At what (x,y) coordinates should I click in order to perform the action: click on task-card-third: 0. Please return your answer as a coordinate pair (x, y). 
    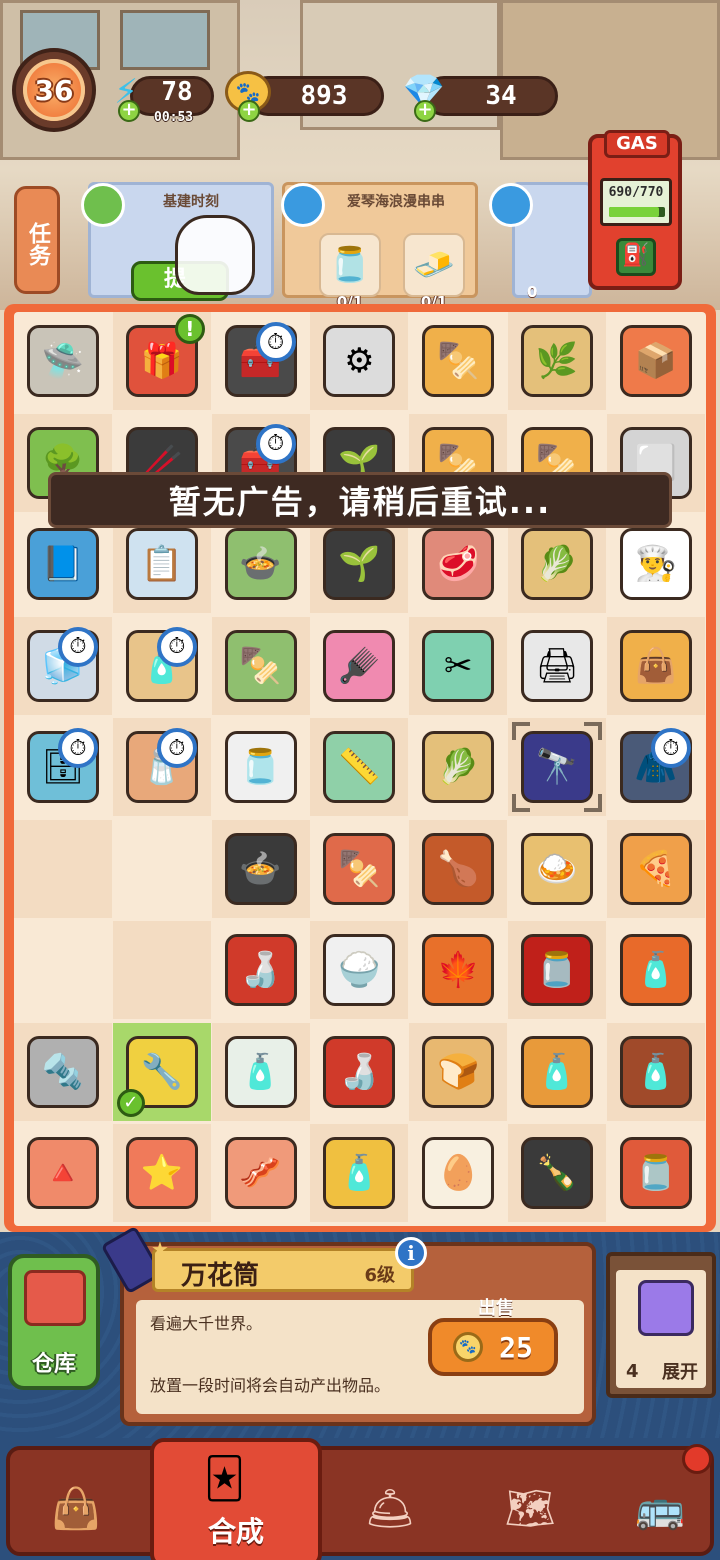
    Looking at the image, I should click on (540, 241).